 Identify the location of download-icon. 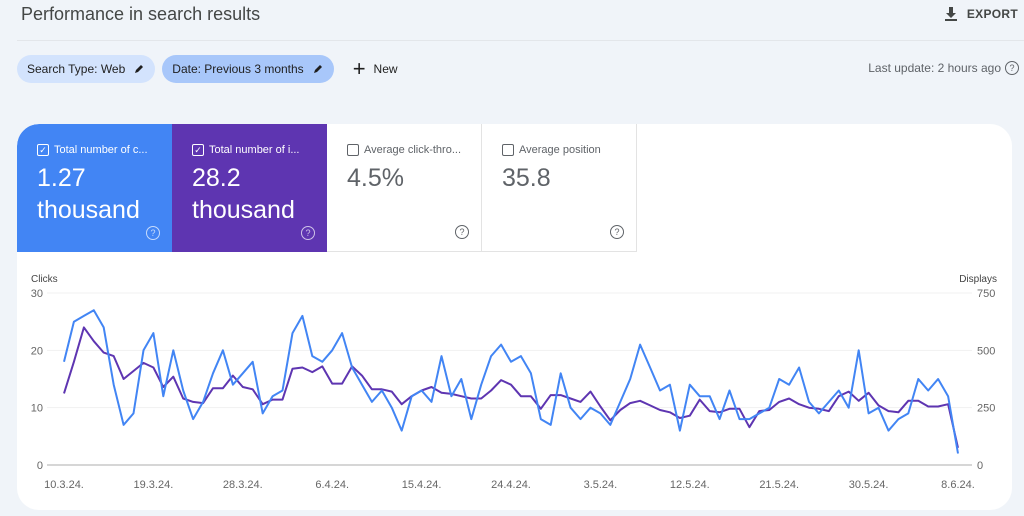
(950, 14).